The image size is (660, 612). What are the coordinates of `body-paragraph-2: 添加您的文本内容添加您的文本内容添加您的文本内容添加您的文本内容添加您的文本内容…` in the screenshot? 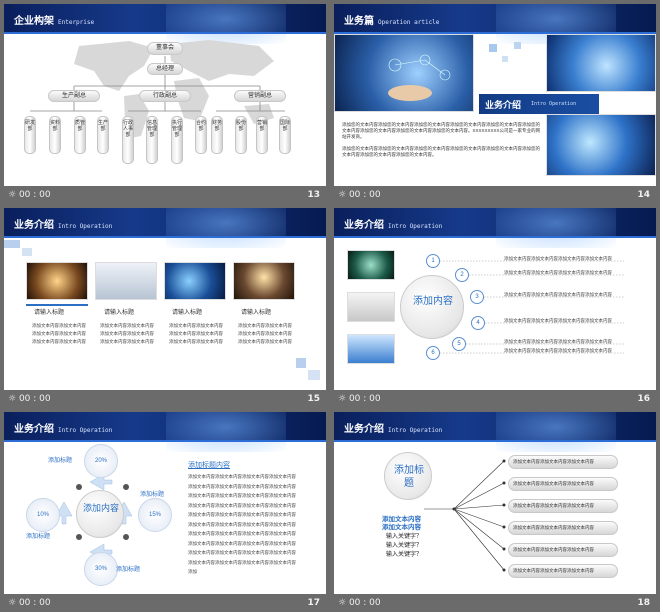 It's located at (441, 151).